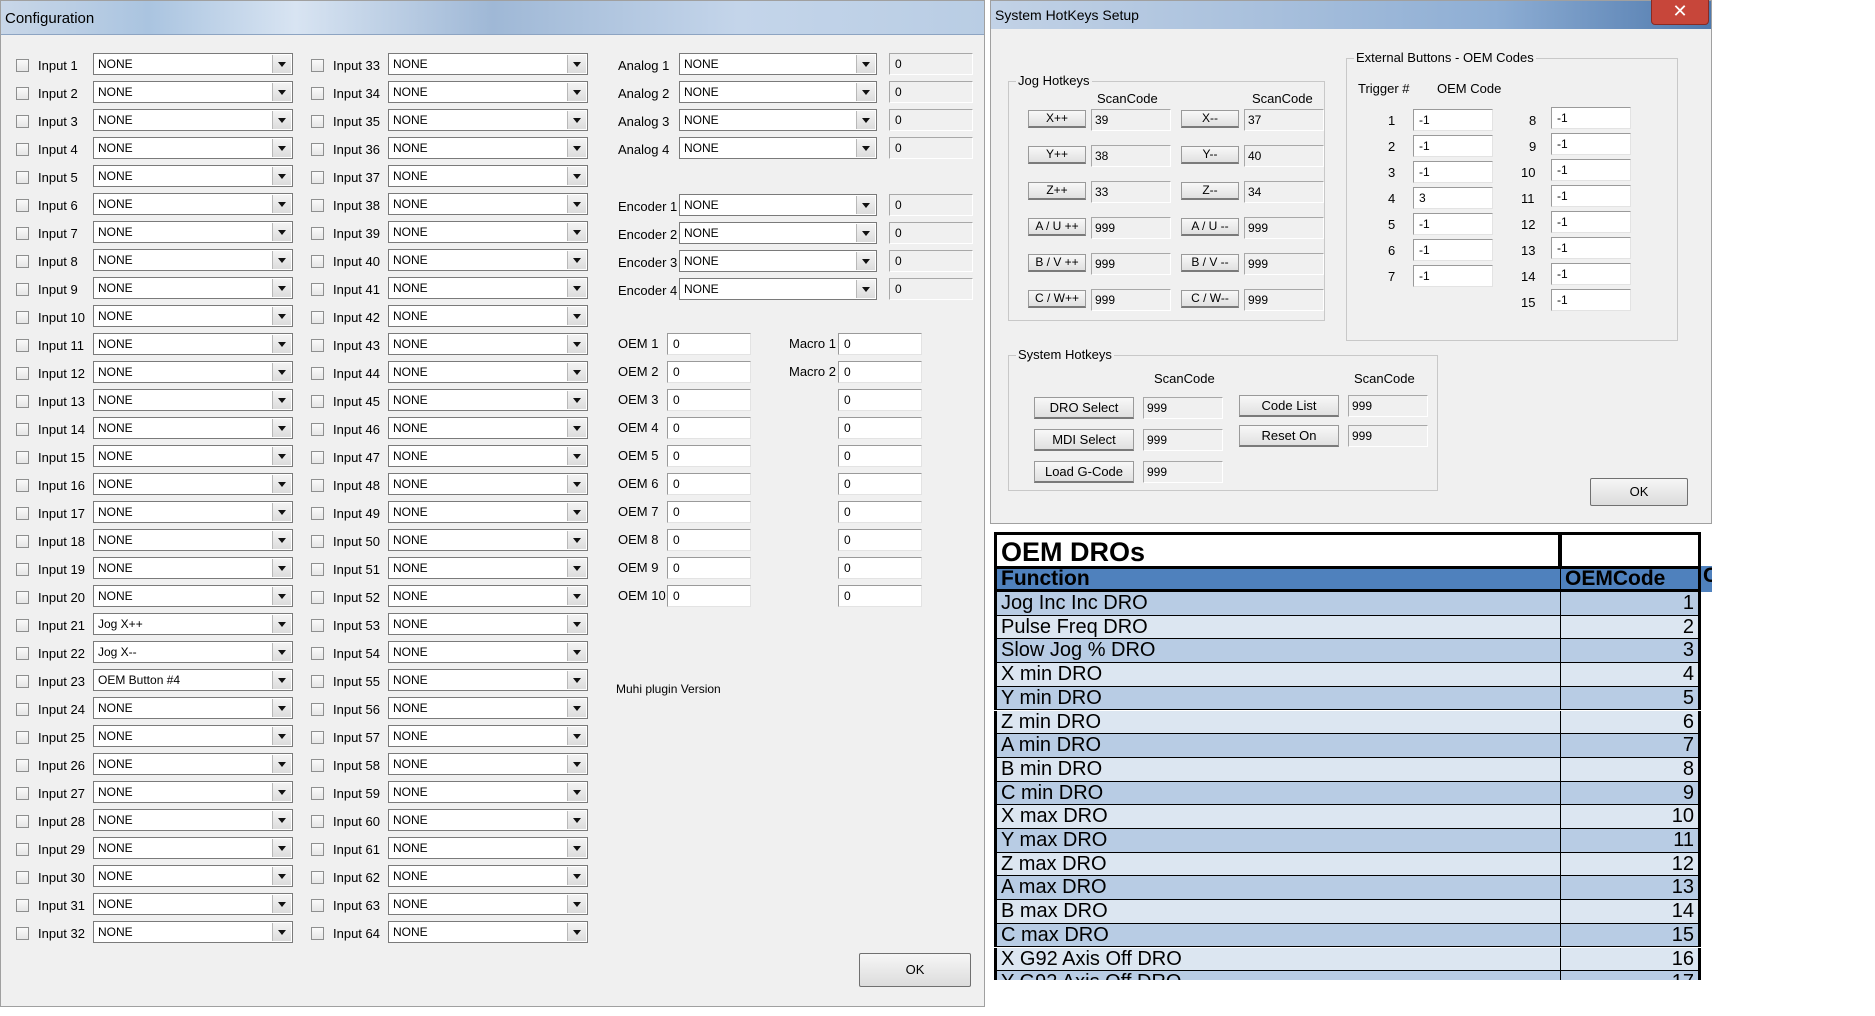 The height and width of the screenshot is (1016, 1875). Describe the element at coordinates (1631, 722) in the screenshot. I see `table-row-oemcode: 6` at that location.